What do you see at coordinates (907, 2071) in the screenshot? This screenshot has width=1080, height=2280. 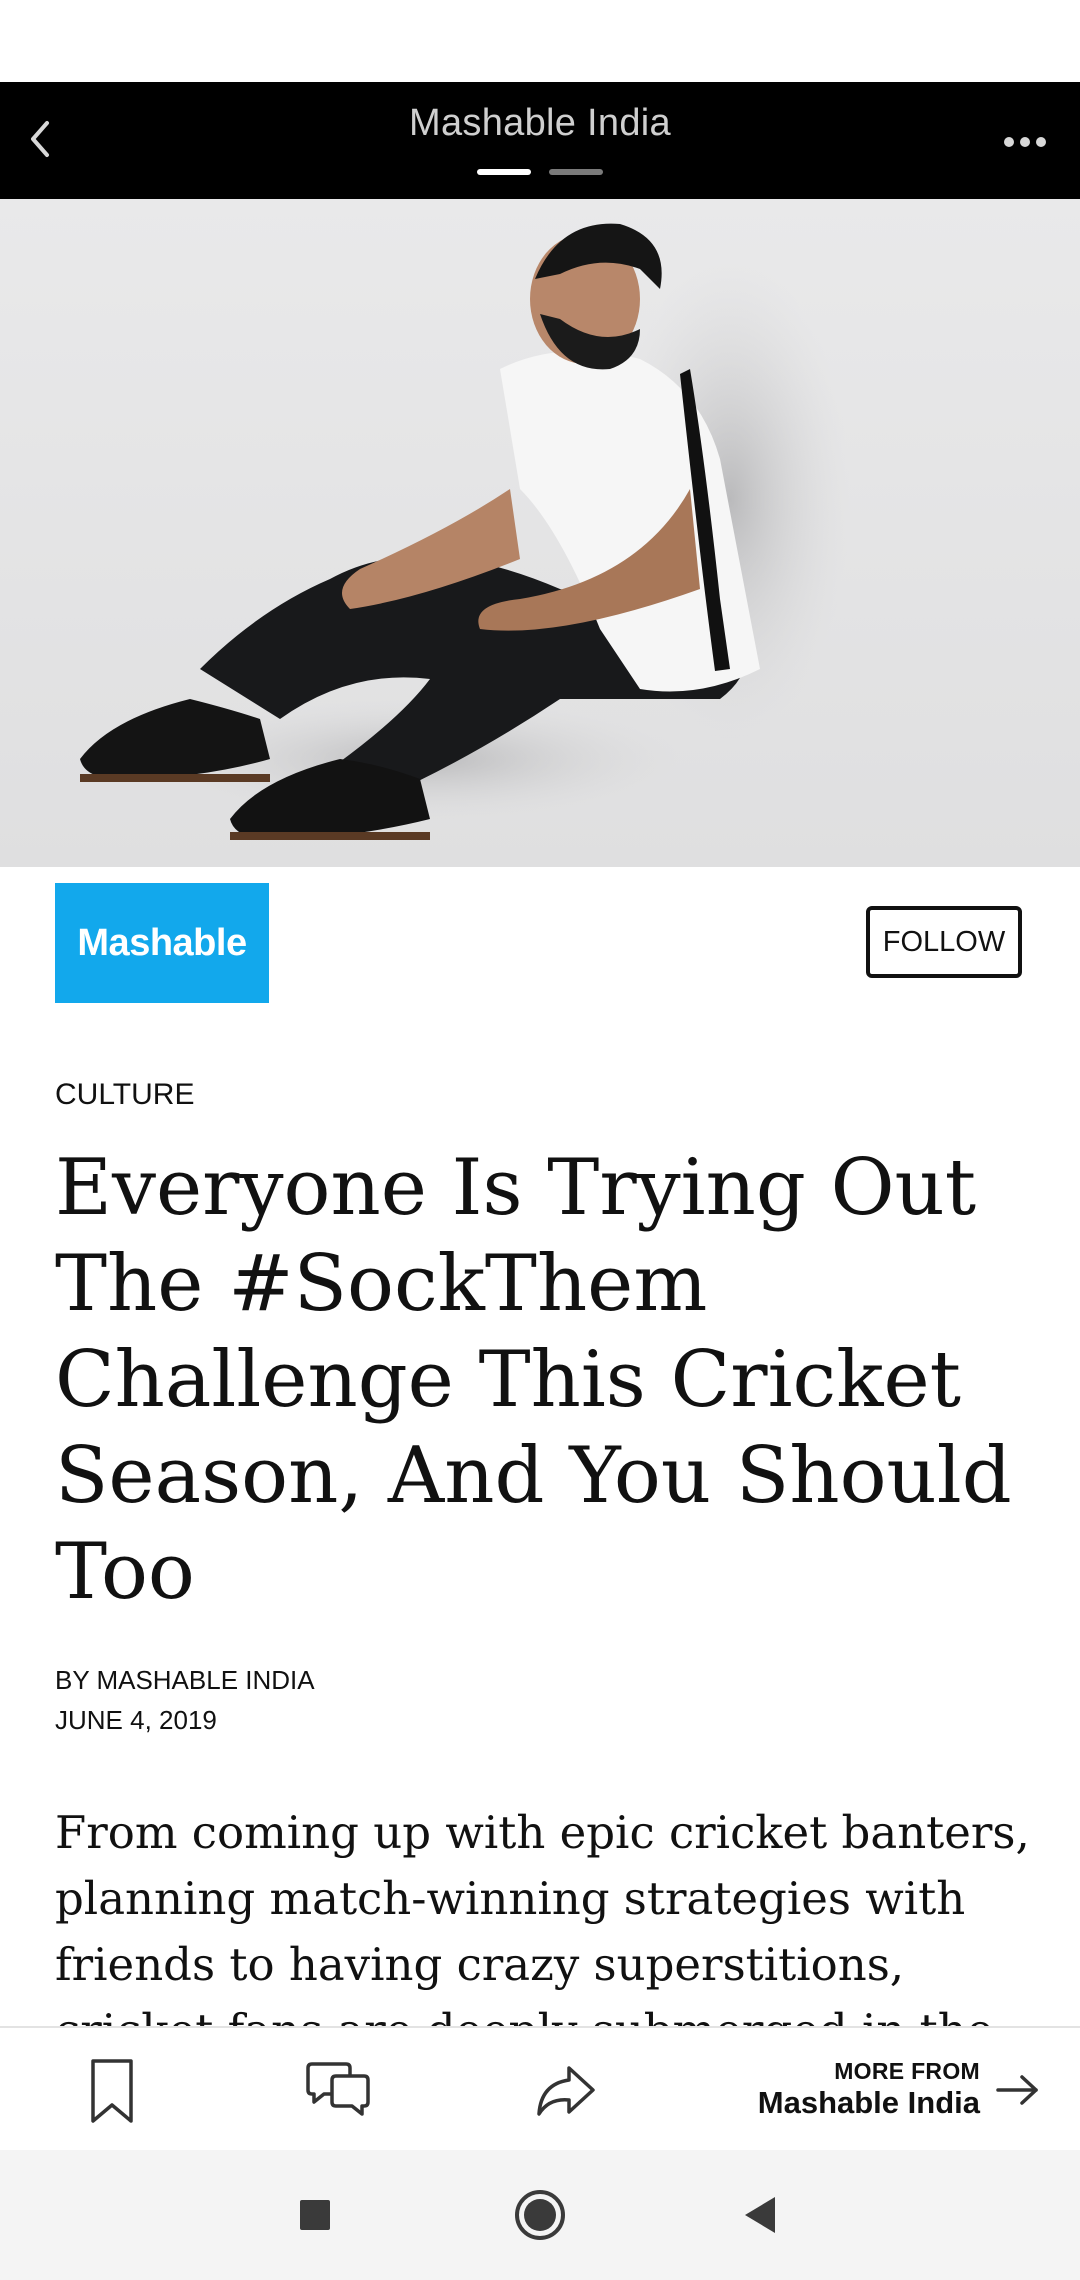 I see `more-from-label: MORE FROM` at bounding box center [907, 2071].